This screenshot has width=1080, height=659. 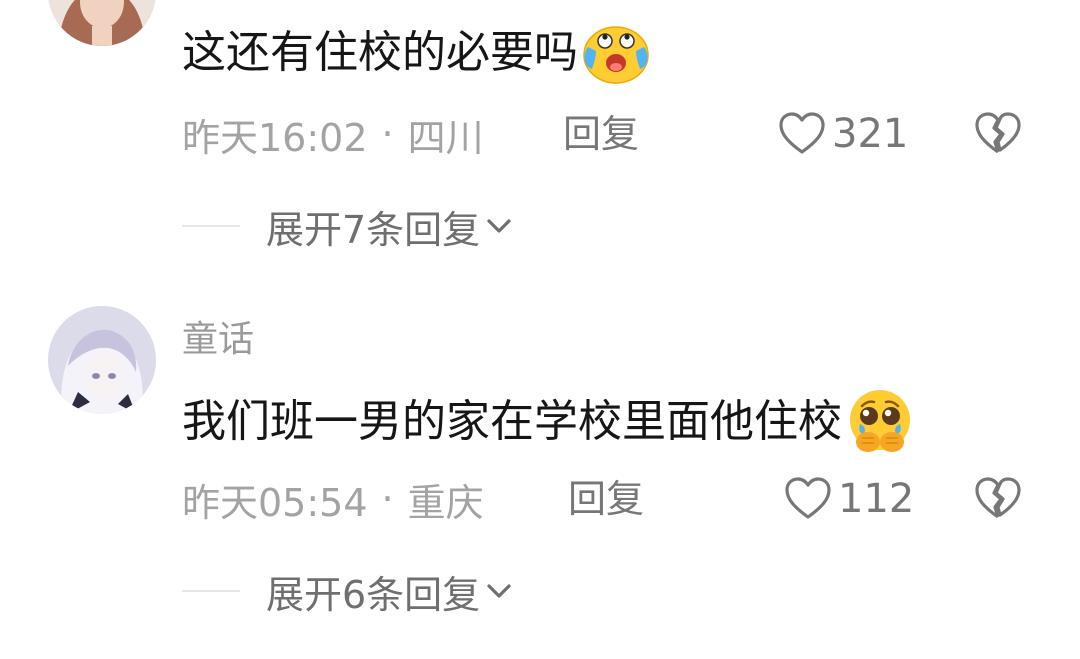 What do you see at coordinates (870, 134) in the screenshot?
I see `like-count: 321` at bounding box center [870, 134].